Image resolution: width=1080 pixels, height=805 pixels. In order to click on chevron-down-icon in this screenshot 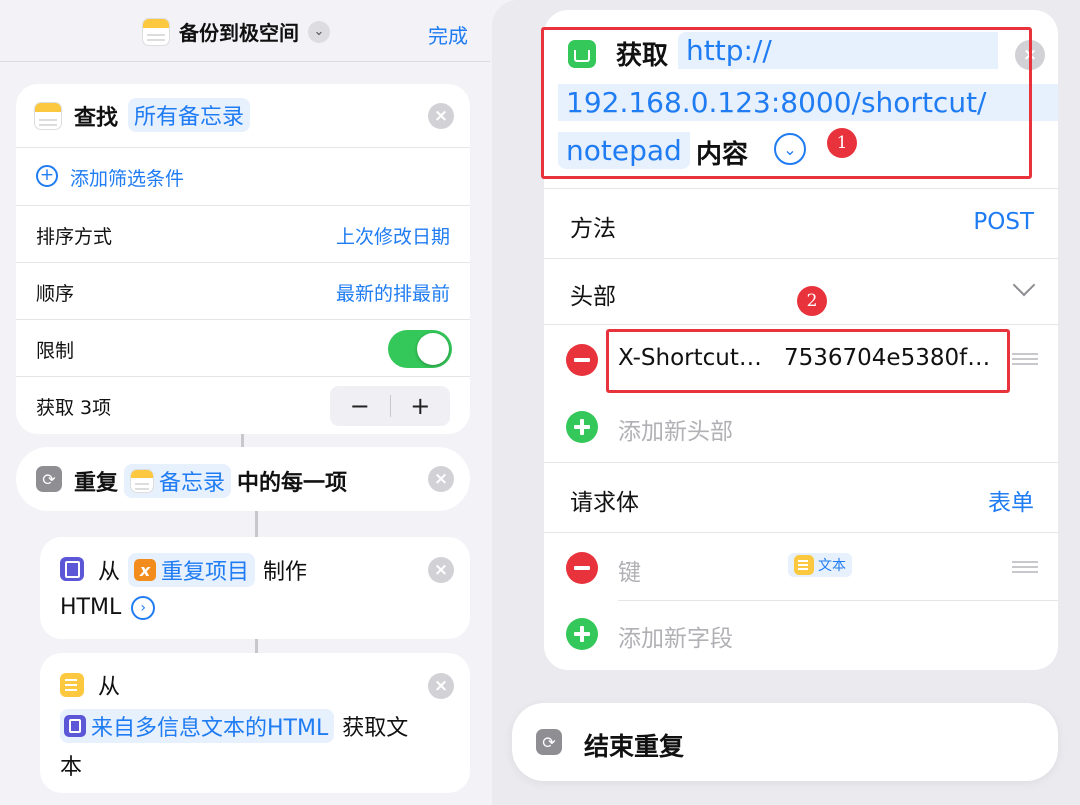, I will do `click(1024, 285)`.